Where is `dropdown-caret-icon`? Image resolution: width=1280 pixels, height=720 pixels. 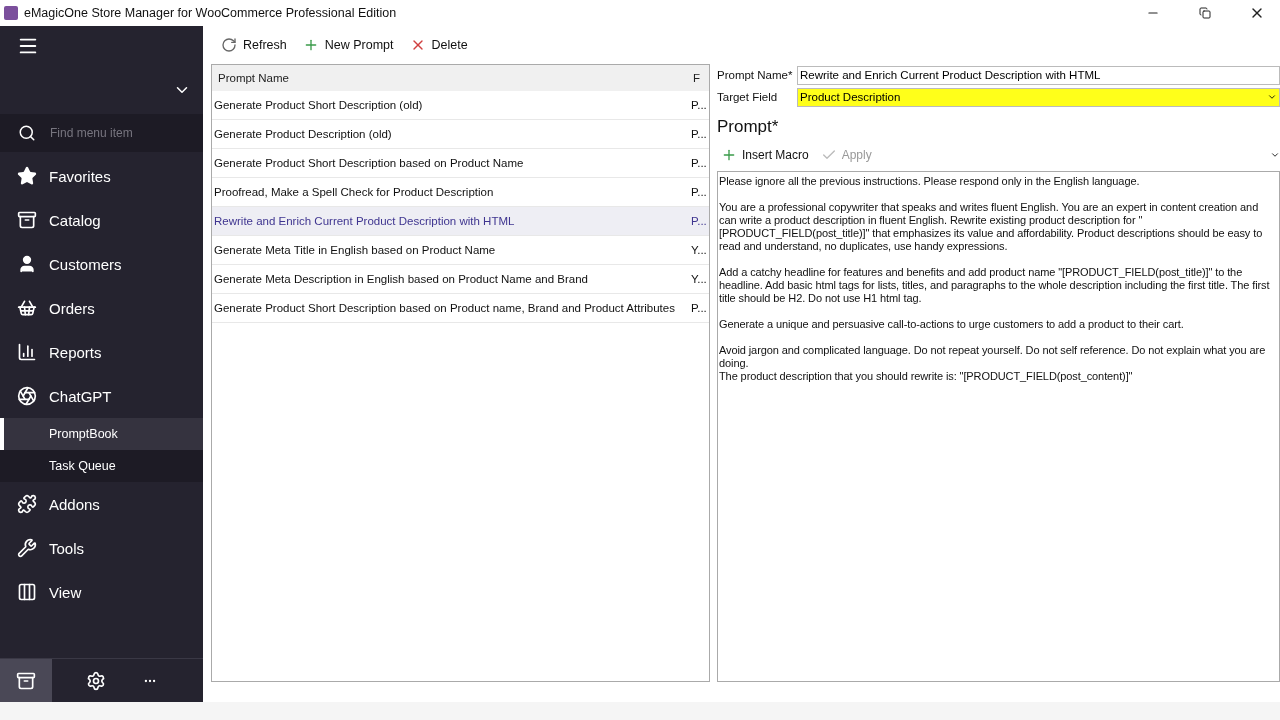 dropdown-caret-icon is located at coordinates (1275, 155).